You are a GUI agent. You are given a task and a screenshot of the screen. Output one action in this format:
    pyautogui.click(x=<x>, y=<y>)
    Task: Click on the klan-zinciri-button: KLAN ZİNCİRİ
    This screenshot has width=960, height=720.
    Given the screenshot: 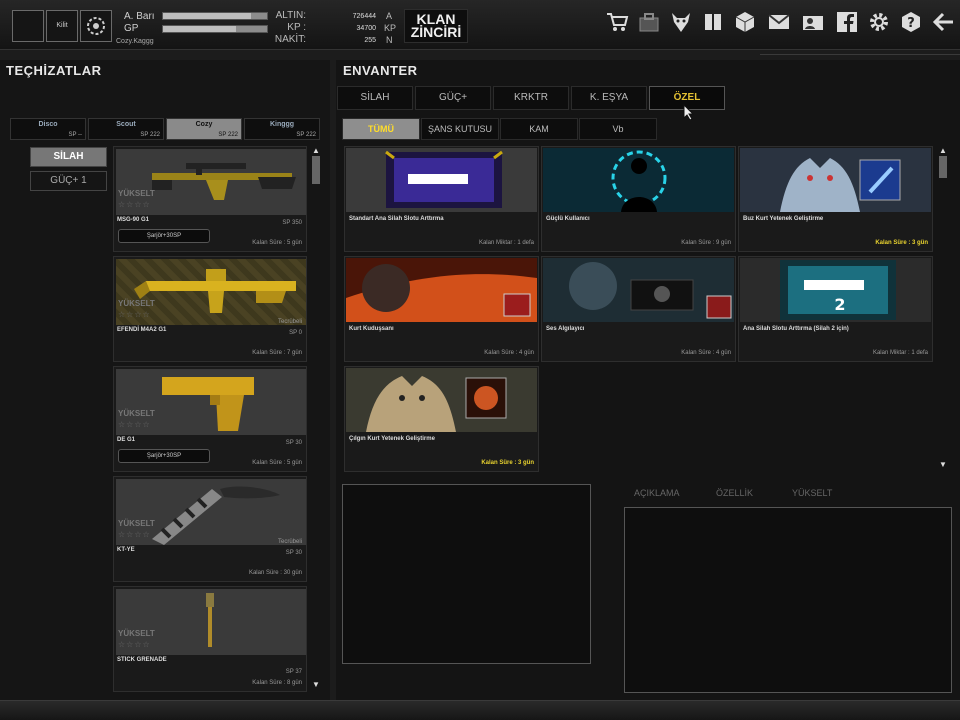 What is the action you would take?
    pyautogui.click(x=436, y=26)
    